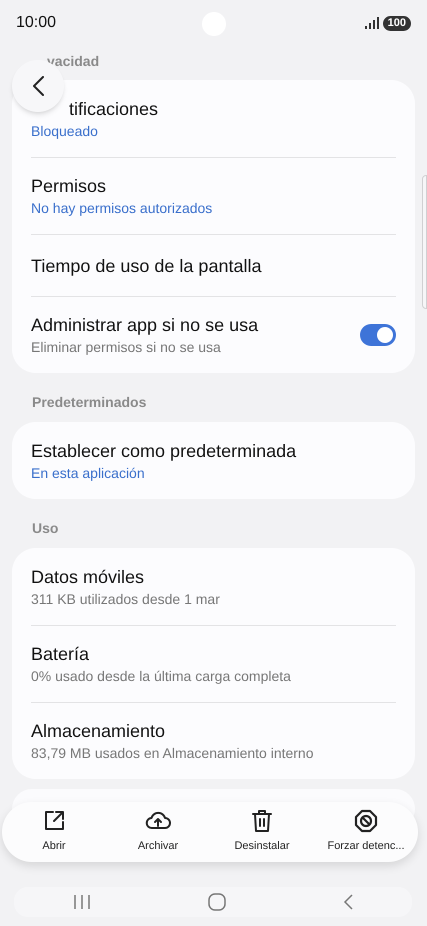 The height and width of the screenshot is (926, 427). What do you see at coordinates (73, 61) in the screenshot?
I see `section-header: vacidad` at bounding box center [73, 61].